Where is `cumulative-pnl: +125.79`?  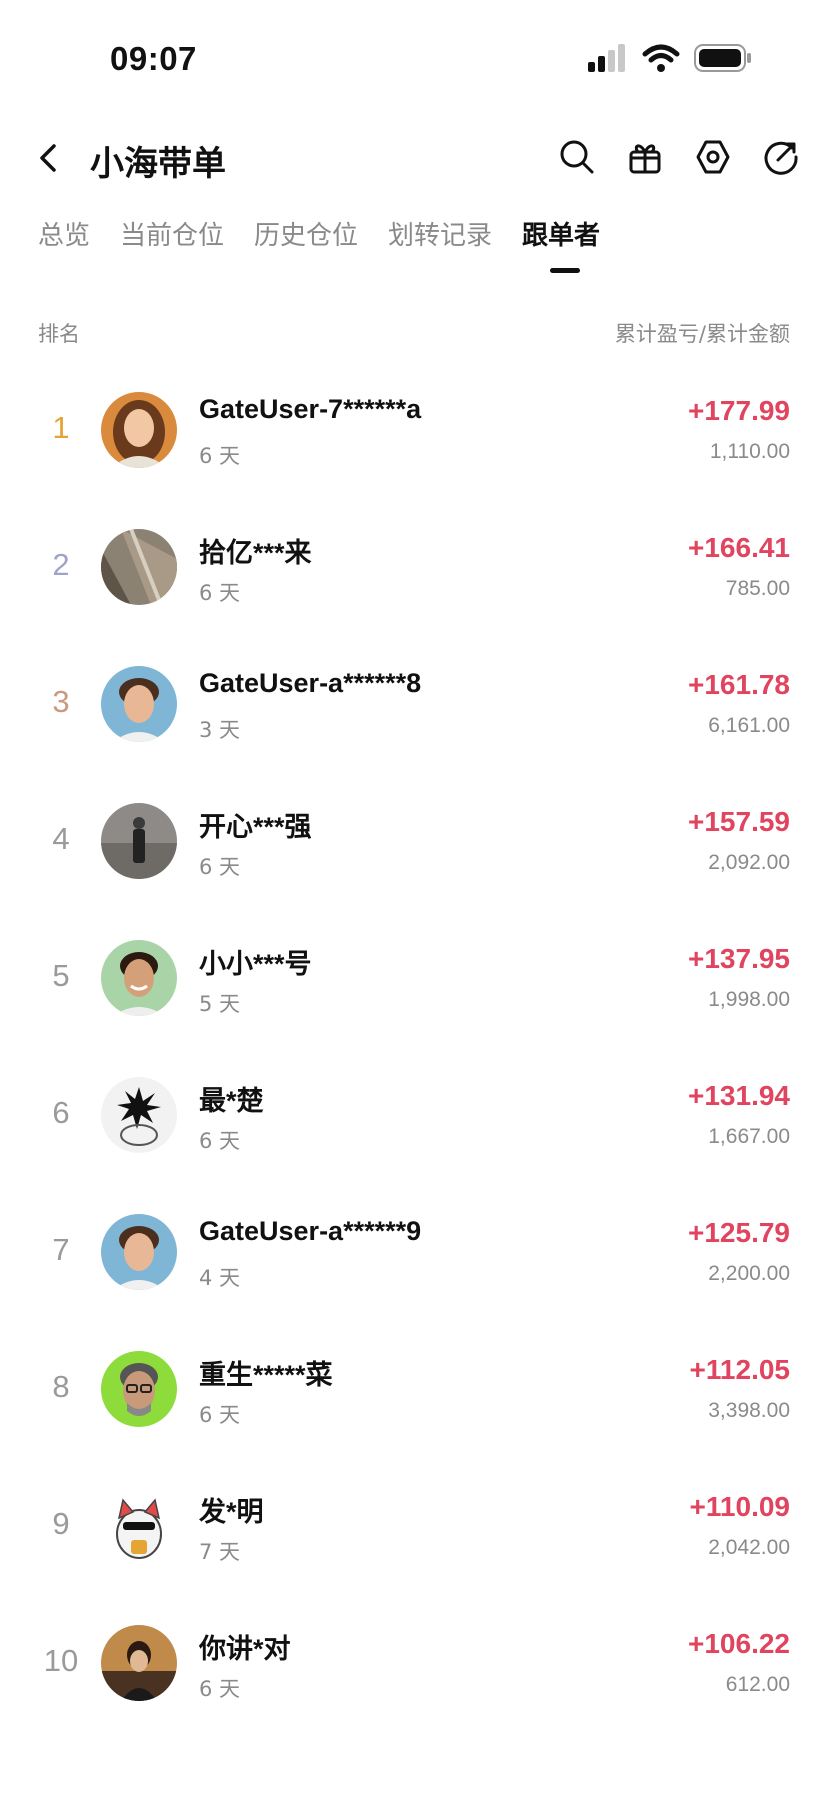
cumulative-pnl: +125.79 is located at coordinates (739, 1232).